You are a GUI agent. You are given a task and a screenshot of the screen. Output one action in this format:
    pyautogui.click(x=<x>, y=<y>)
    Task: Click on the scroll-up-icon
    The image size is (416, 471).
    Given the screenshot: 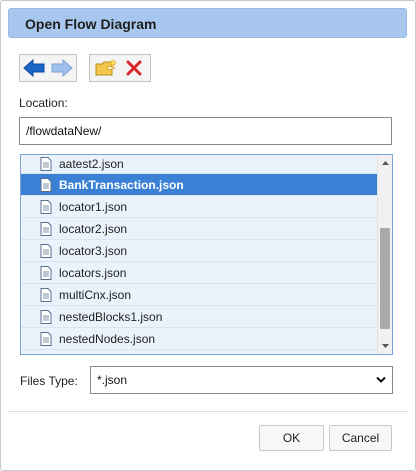 What is the action you would take?
    pyautogui.click(x=385, y=163)
    